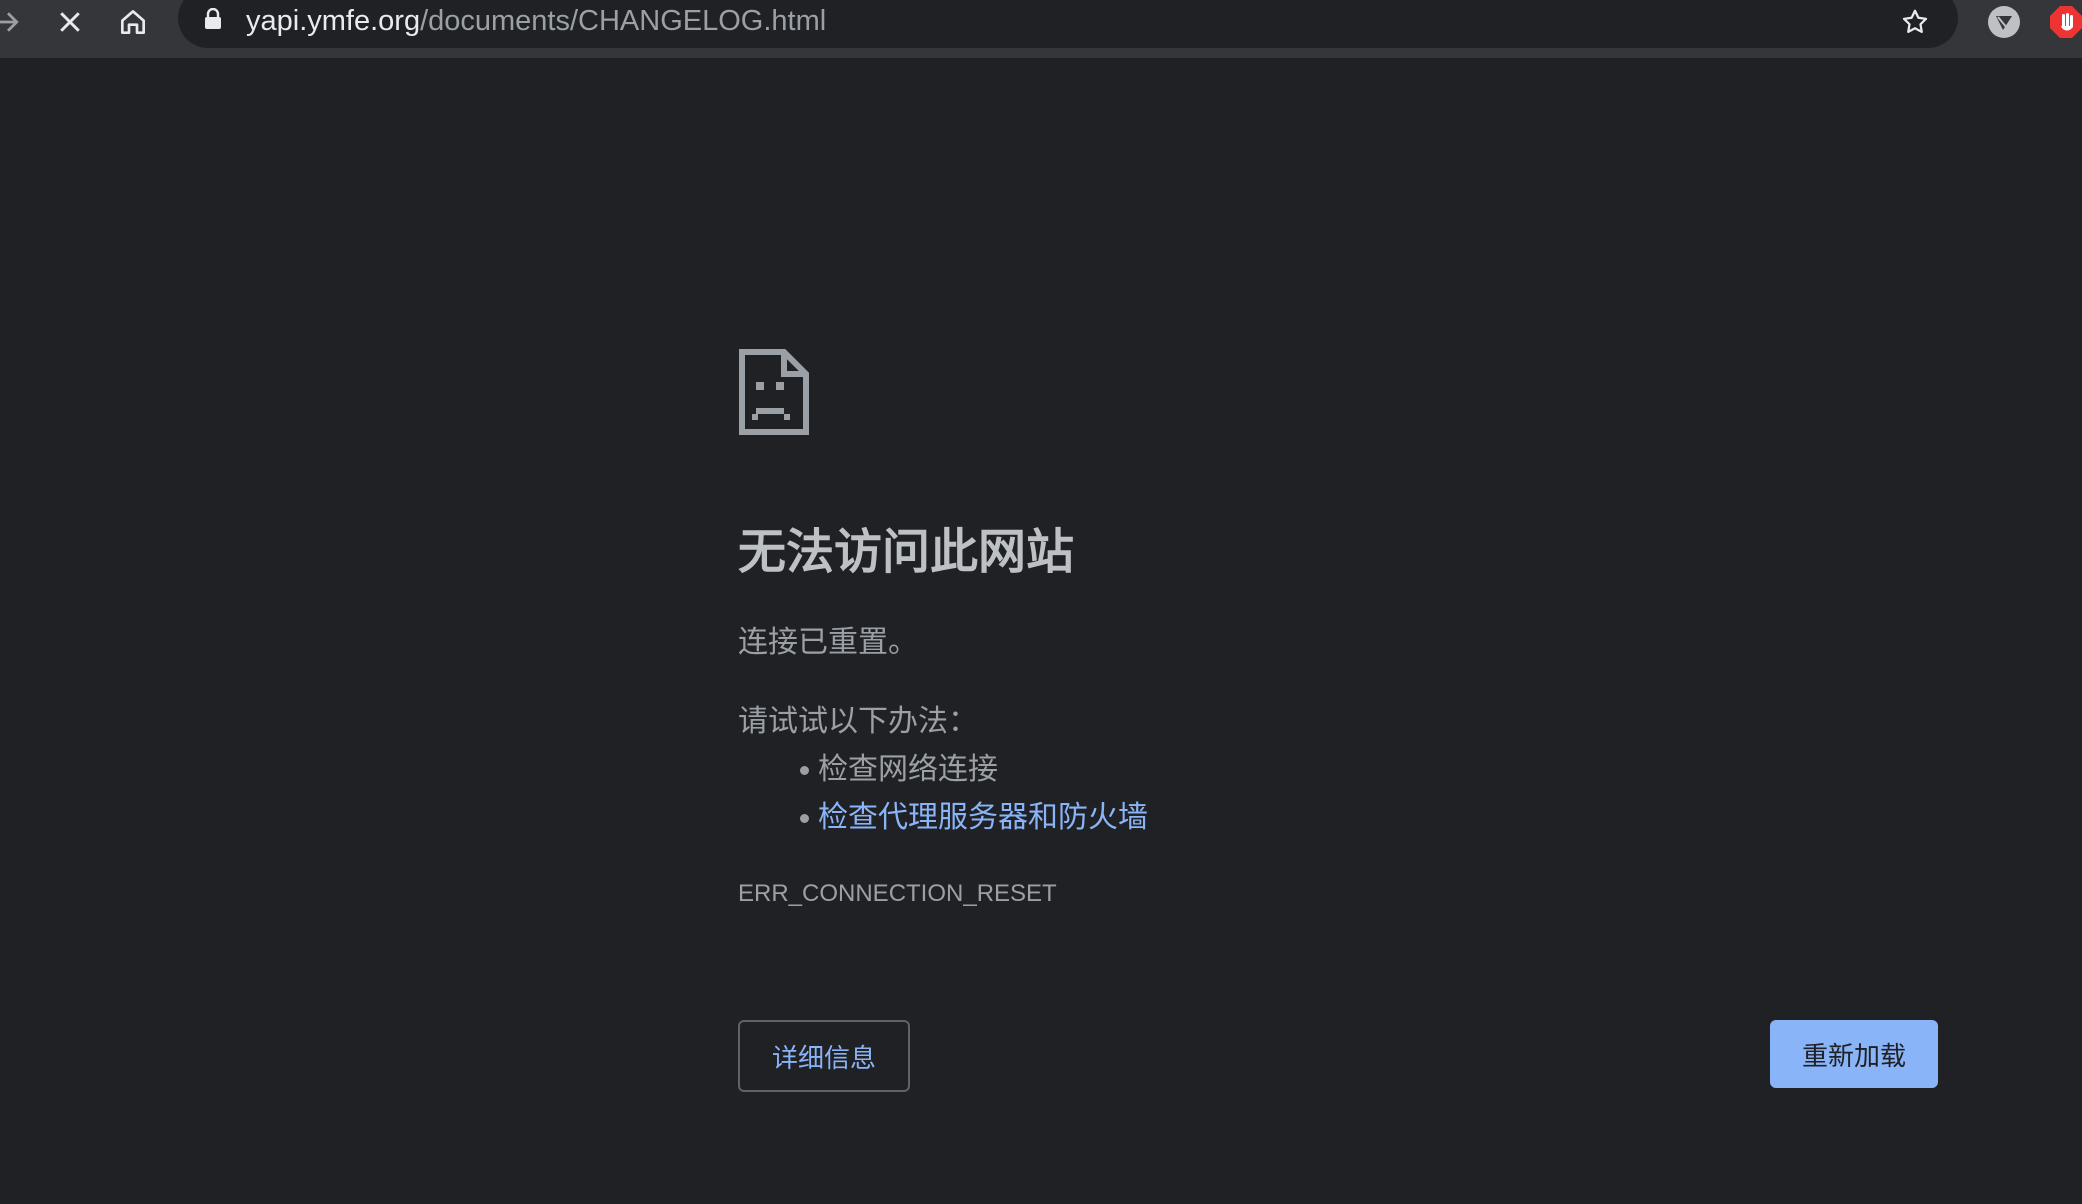 The image size is (2082, 1204). What do you see at coordinates (974, 818) in the screenshot?
I see `suggestion-check-proxy-firewall-link: 检查代理服务器和防火墙` at bounding box center [974, 818].